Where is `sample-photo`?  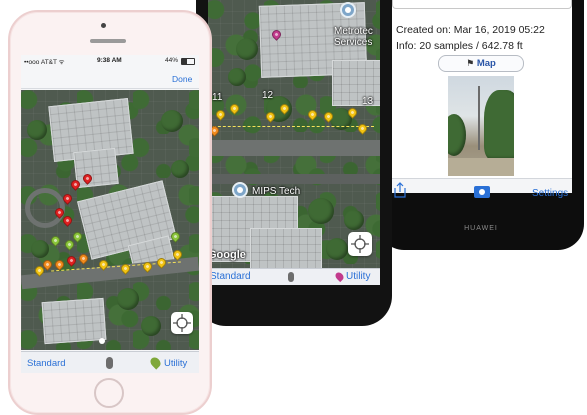 sample-photo is located at coordinates (481, 126).